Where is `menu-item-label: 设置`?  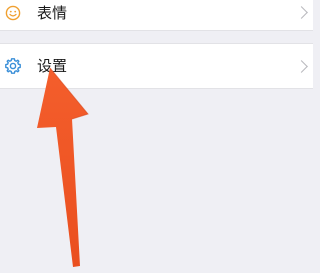
menu-item-label: 设置 is located at coordinates (52, 66).